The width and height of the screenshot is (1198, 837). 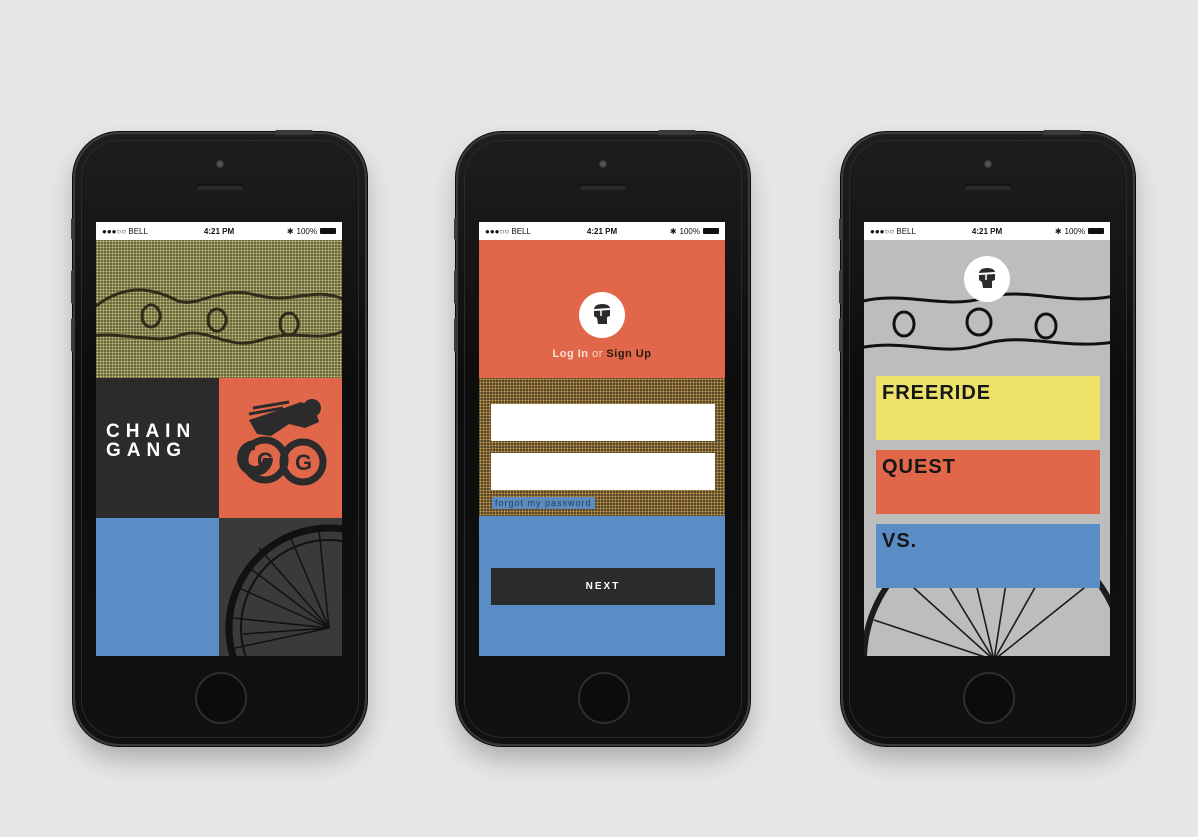 I want to click on next-button: NEXT, so click(x=603, y=586).